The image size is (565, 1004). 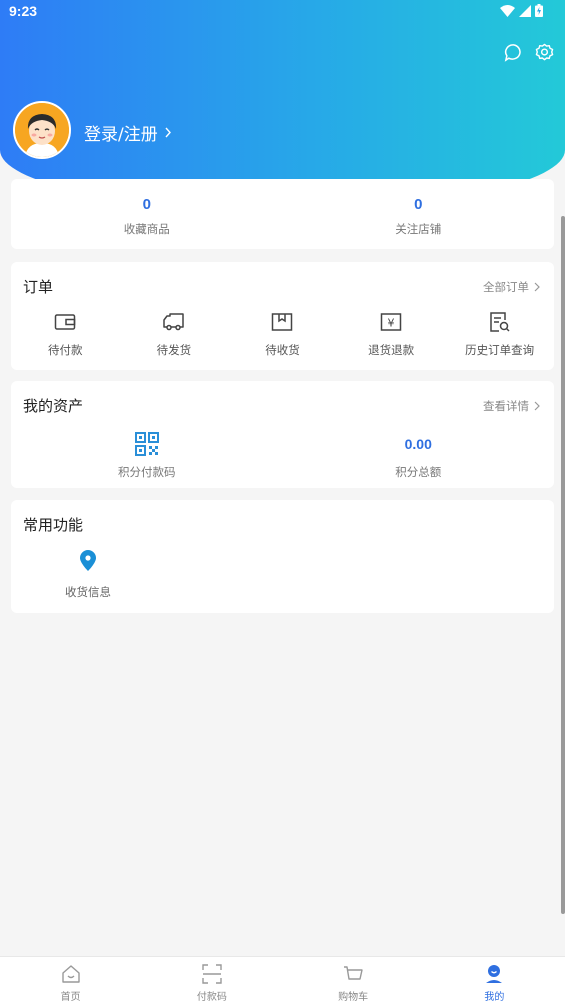 I want to click on order-item-label: 退货退款, so click(x=391, y=350).